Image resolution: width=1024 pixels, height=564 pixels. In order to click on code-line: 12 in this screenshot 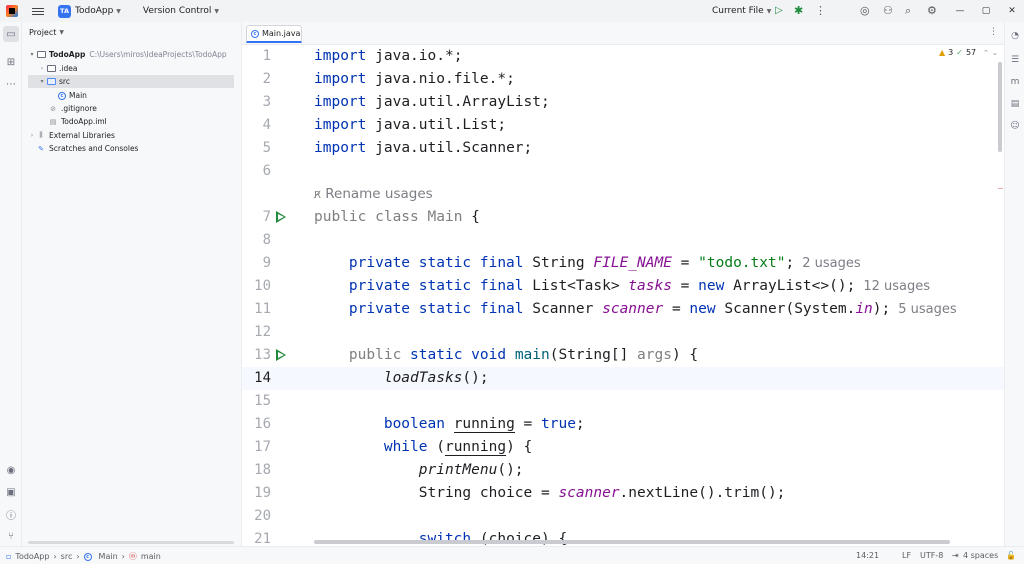, I will do `click(623, 332)`.